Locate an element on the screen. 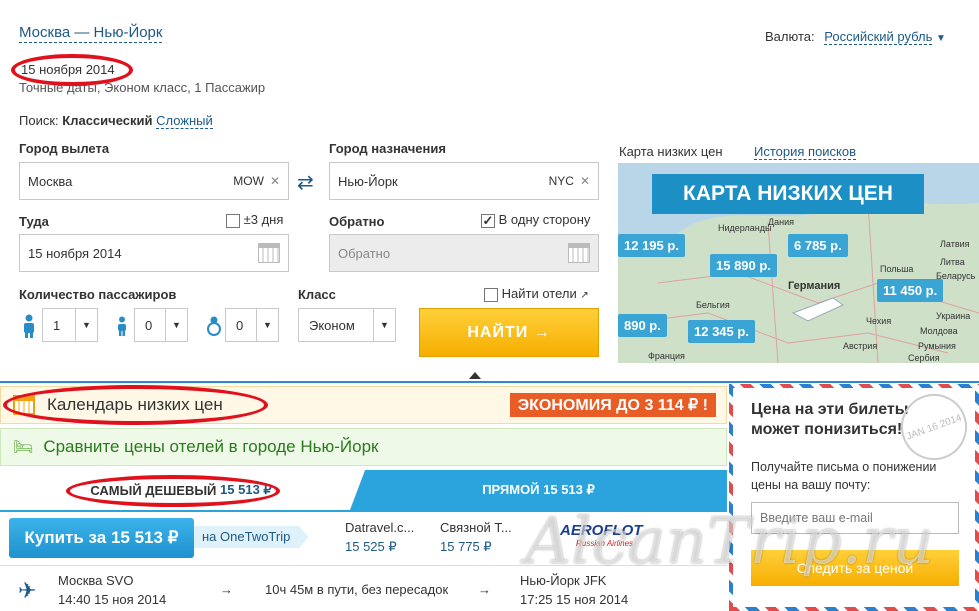 Image resolution: width=979 pixels, height=611 pixels. alt-offer-price: 15 775 ₽ is located at coordinates (466, 546).